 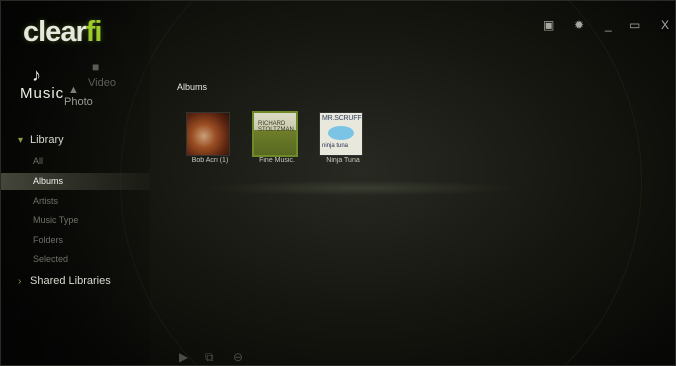 I want to click on nav-item-music-type: Music Type, so click(x=75, y=220).